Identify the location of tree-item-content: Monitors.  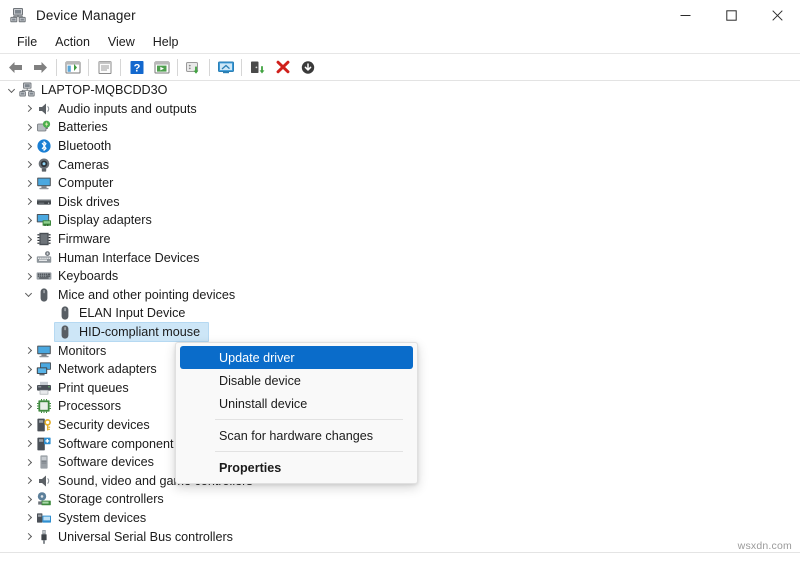
(74, 351).